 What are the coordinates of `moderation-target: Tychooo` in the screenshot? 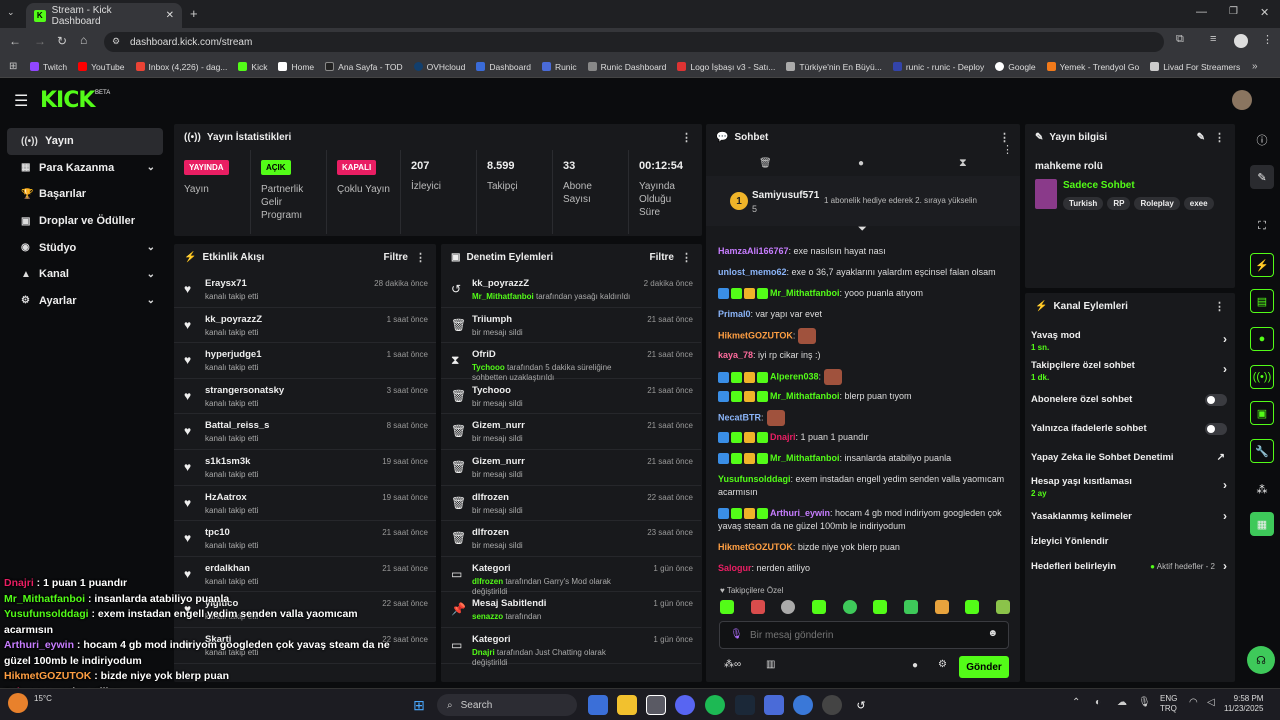 It's located at (491, 390).